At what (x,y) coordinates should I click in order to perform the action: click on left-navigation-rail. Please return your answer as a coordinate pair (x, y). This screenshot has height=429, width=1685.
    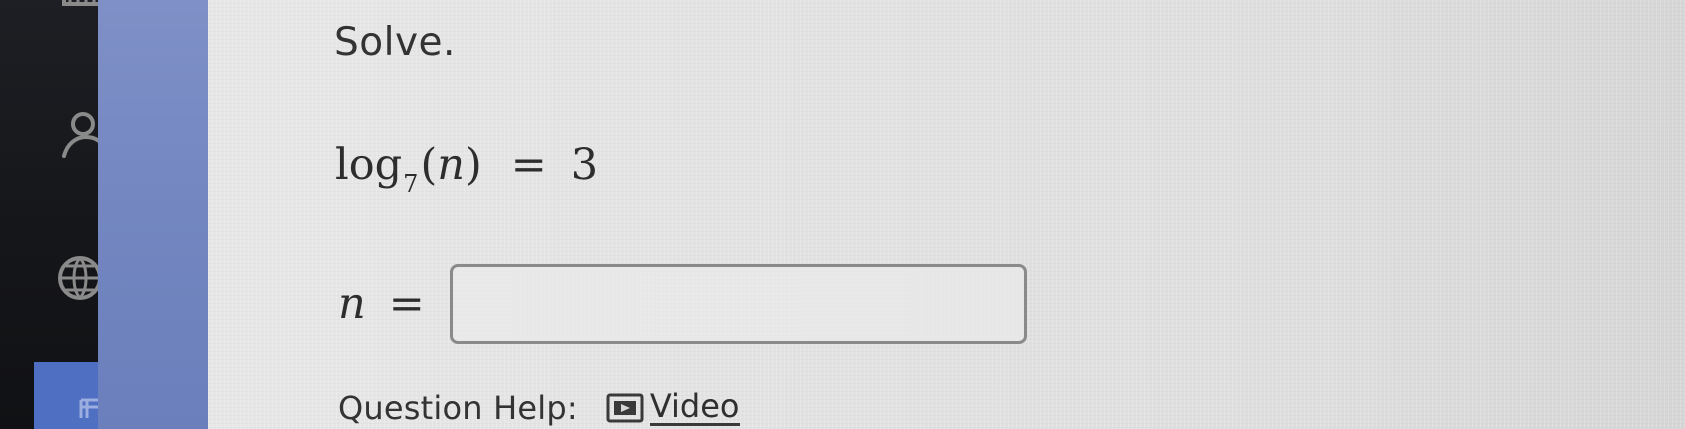
    Looking at the image, I should click on (54, 214).